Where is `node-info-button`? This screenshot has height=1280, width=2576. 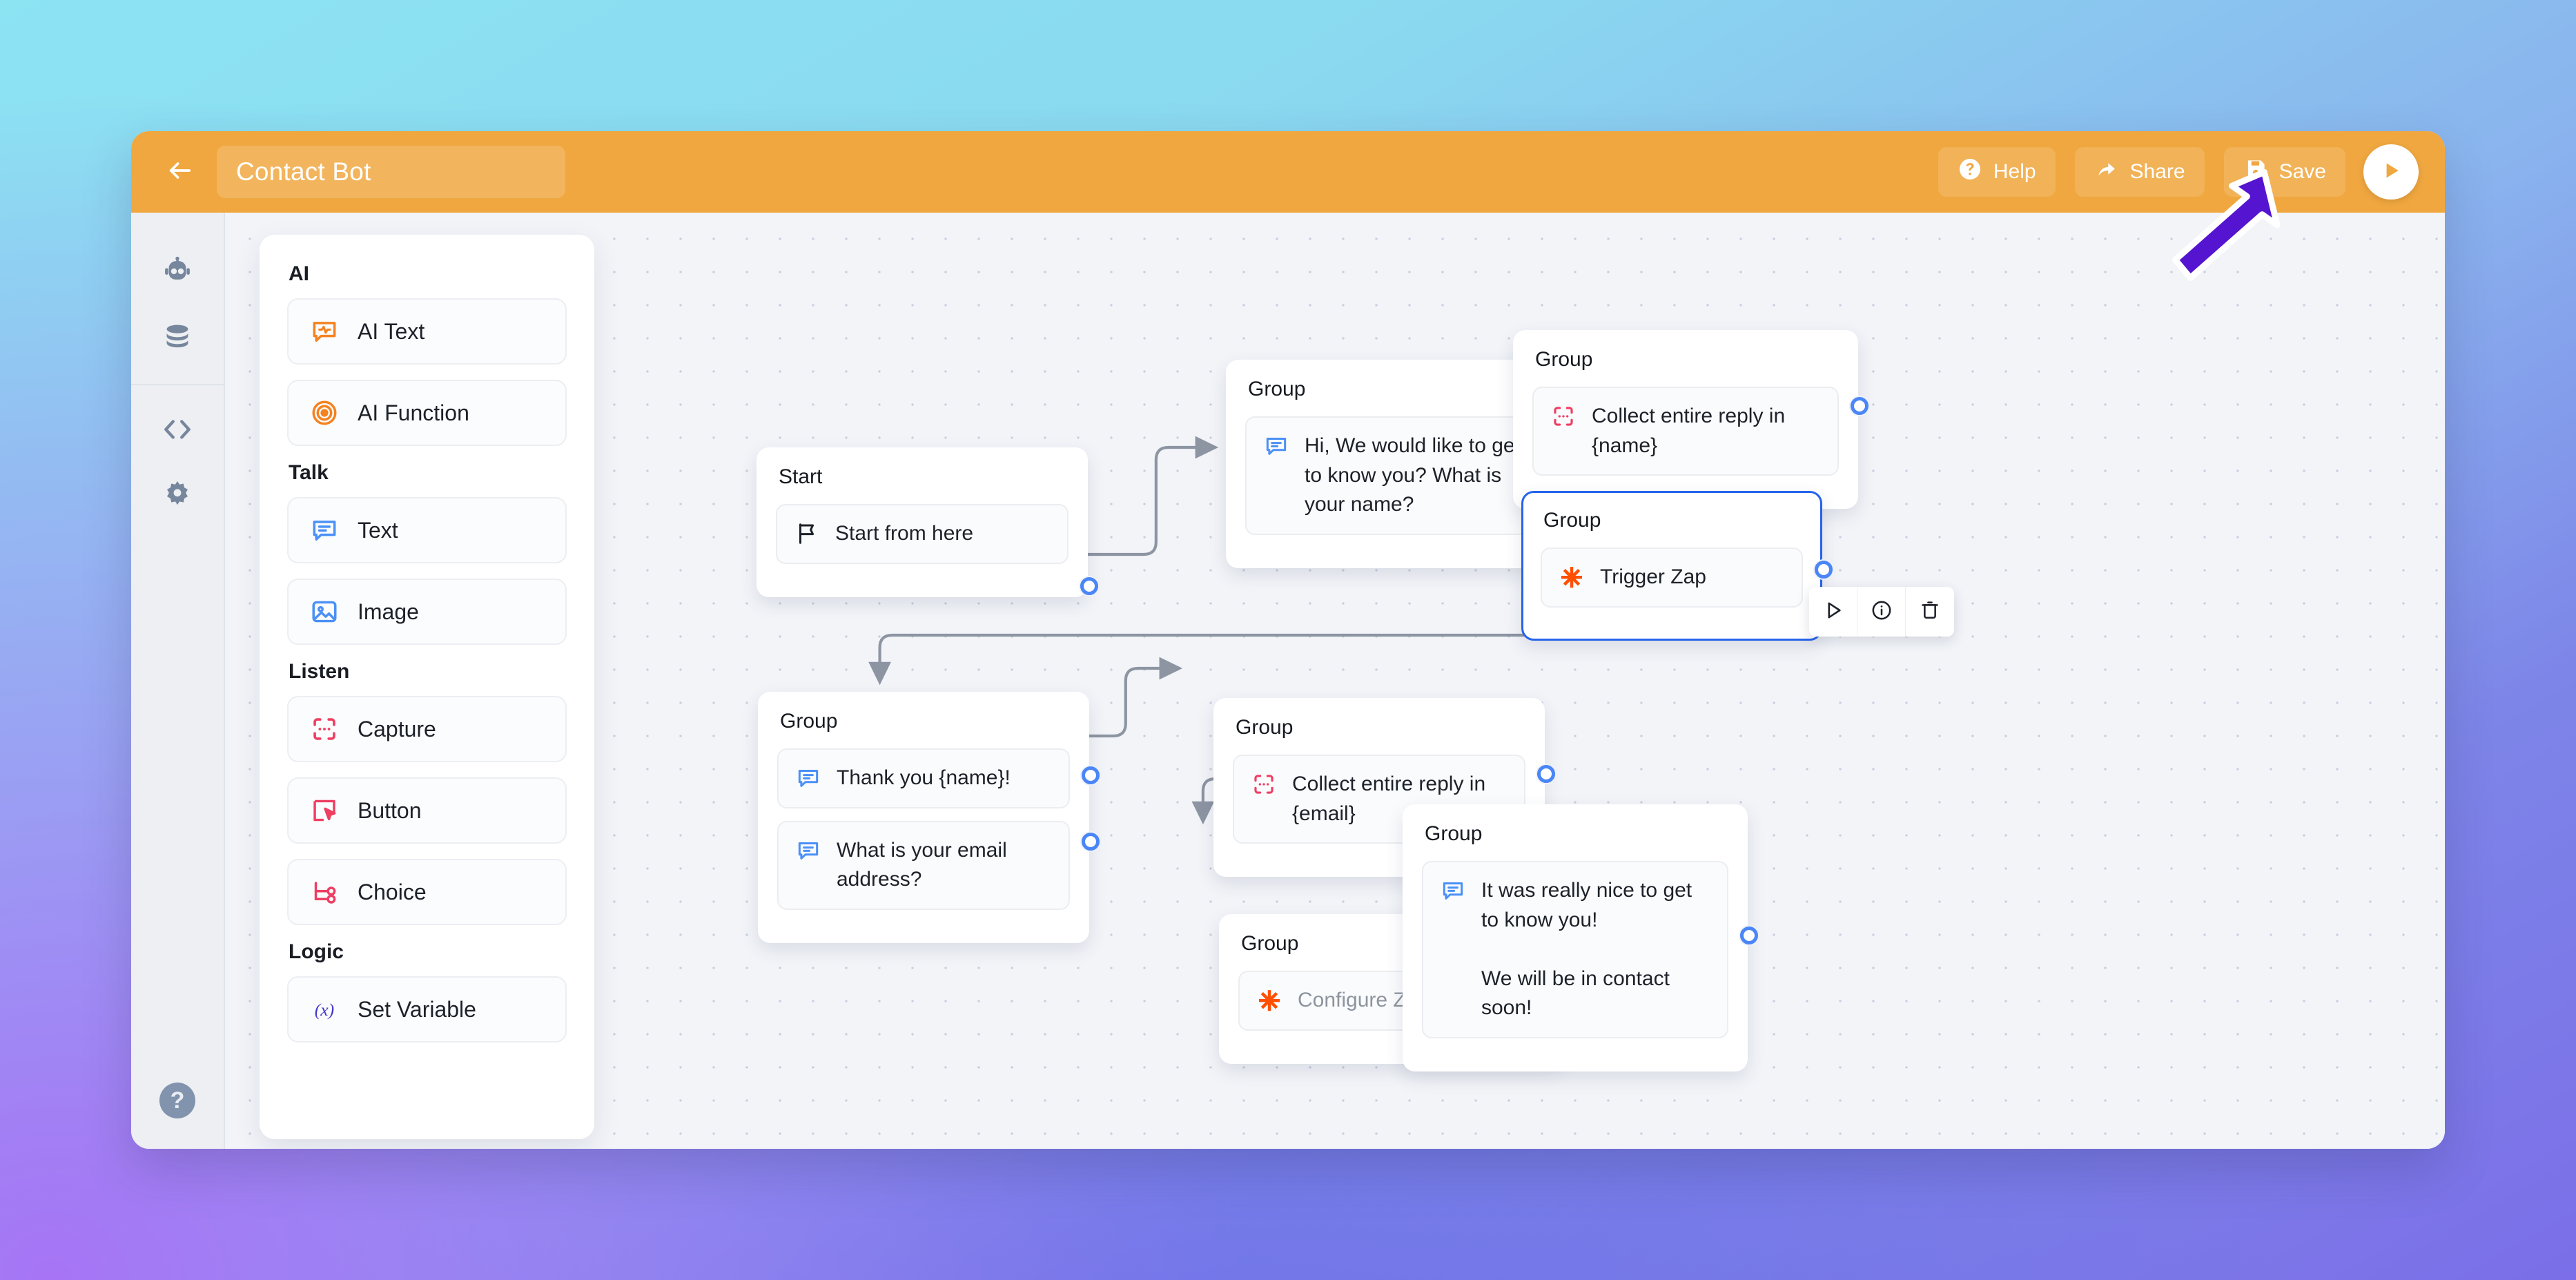 node-info-button is located at coordinates (1881, 612).